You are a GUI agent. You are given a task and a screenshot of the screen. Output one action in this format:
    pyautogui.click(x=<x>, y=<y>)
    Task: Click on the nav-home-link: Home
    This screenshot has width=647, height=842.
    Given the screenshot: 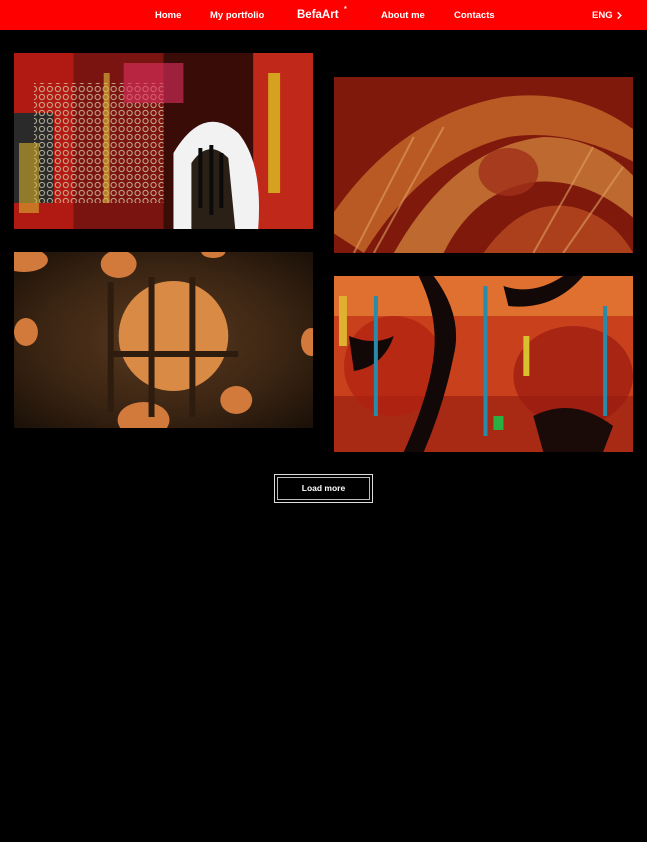 What is the action you would take?
    pyautogui.click(x=168, y=15)
    